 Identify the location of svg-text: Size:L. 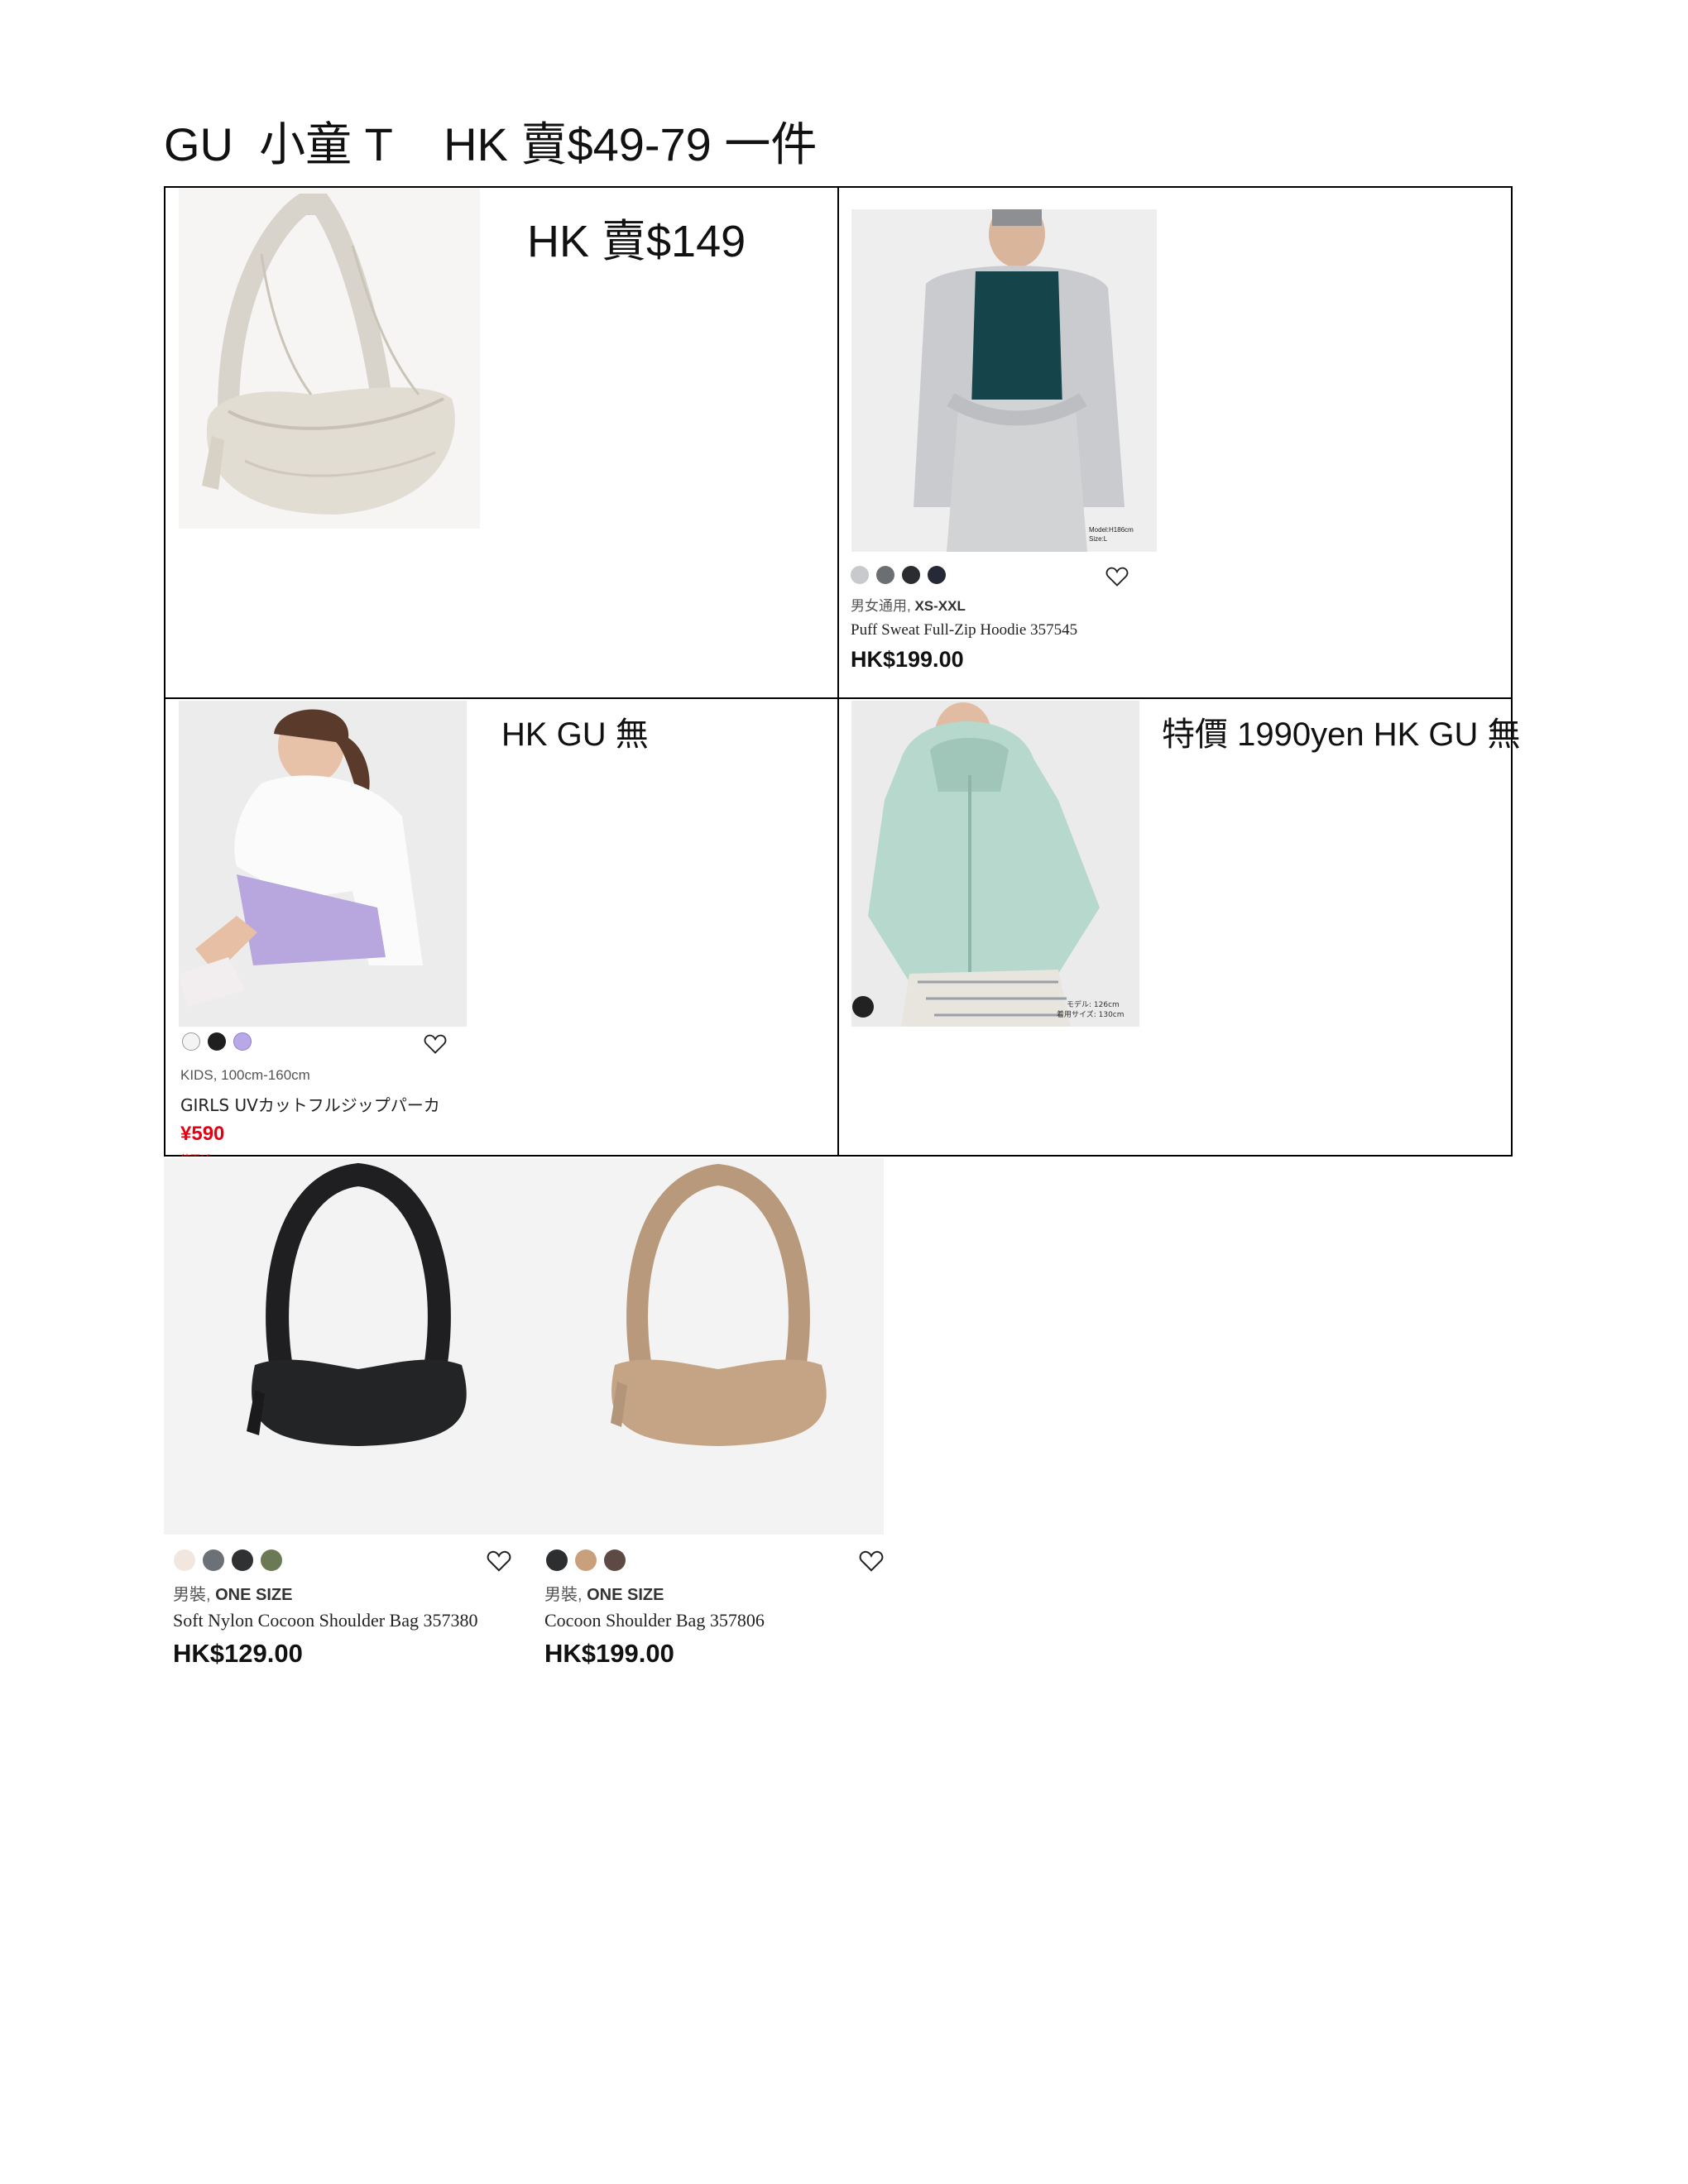
(1098, 539).